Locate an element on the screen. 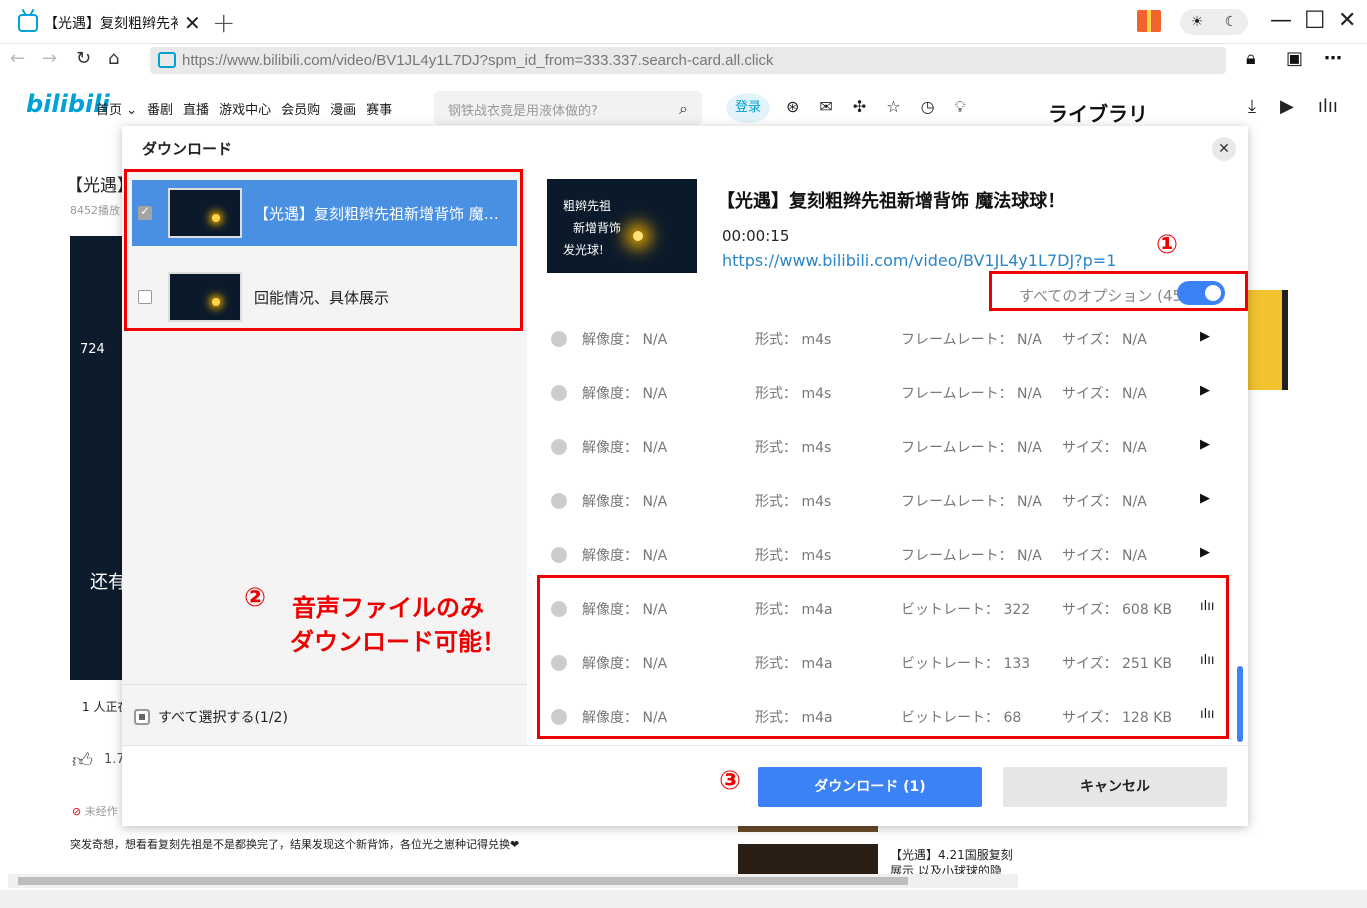 The height and width of the screenshot is (908, 1367). download-tab-icon: ⤓ is located at coordinates (1252, 106).